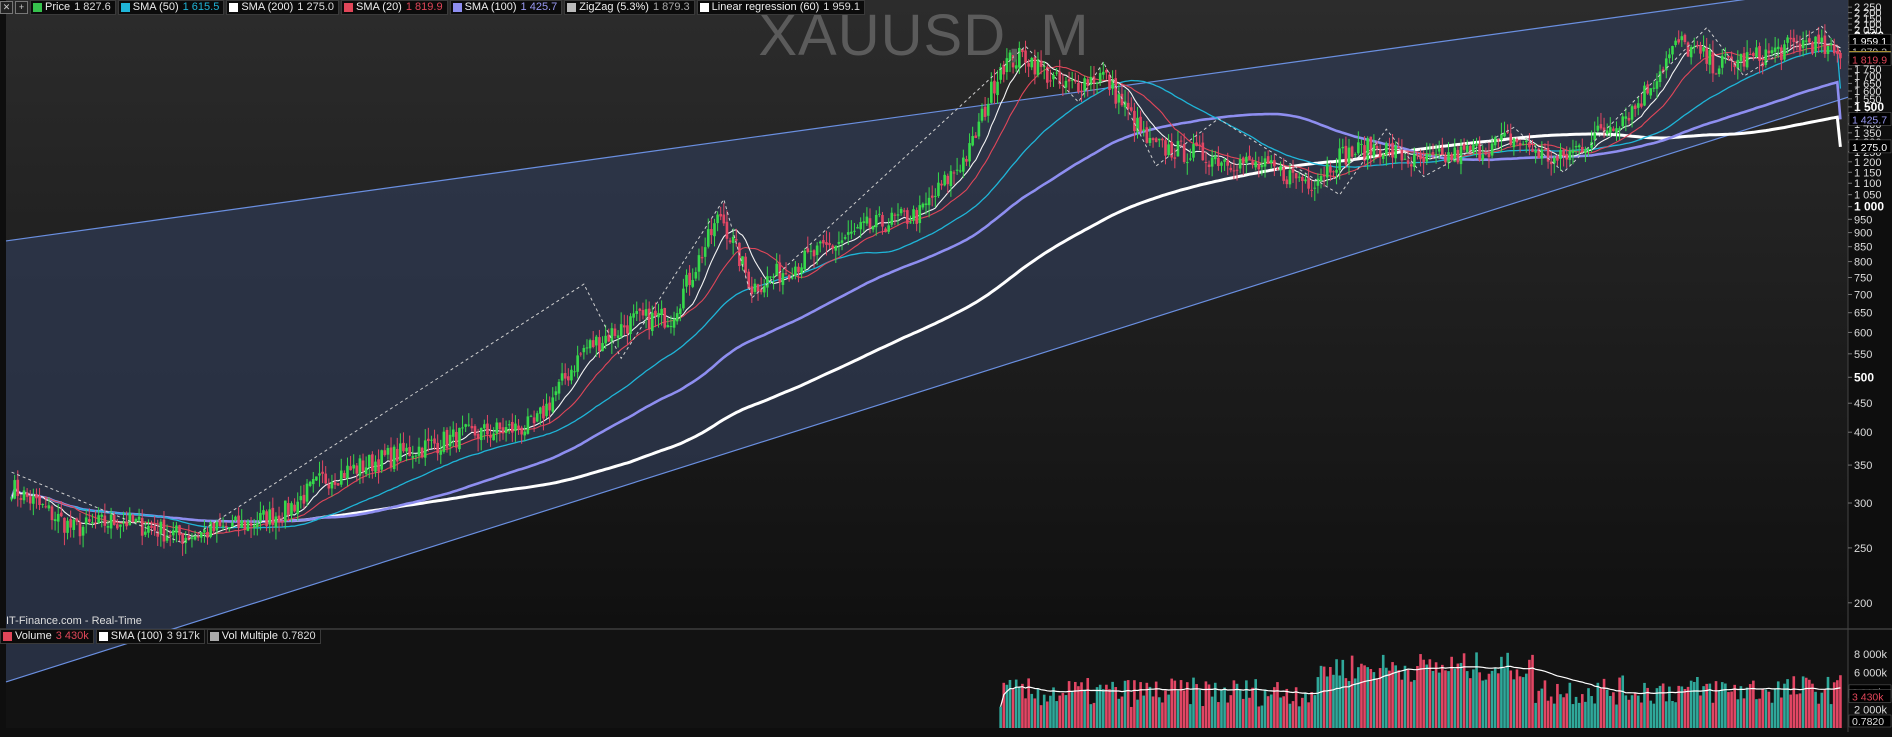 The width and height of the screenshot is (1892, 737). Describe the element at coordinates (73, 7) in the screenshot. I see `price-legend-item: Price 1 827.6` at that location.